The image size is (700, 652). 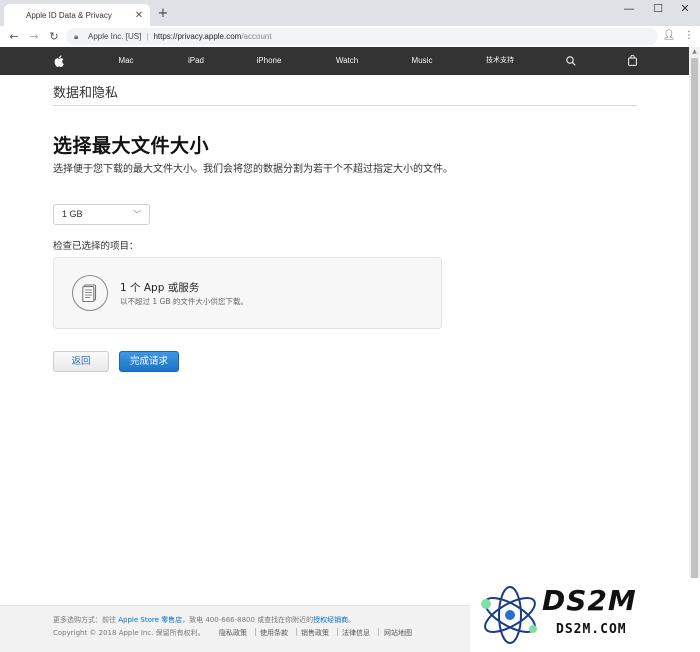 What do you see at coordinates (253, 169) in the screenshot?
I see `page-description: 选择便于您下载的最大文件大小。我们会将您的数据分割为若干个不超过指定大小的文件。` at bounding box center [253, 169].